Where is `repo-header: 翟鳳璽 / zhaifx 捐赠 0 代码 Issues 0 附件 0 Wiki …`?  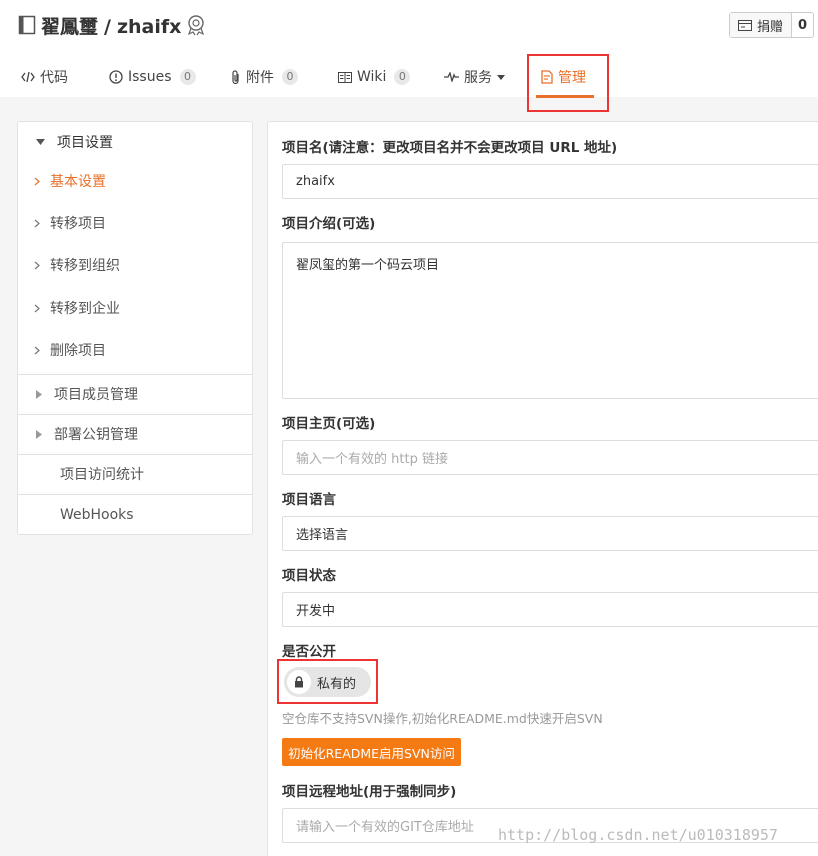 repo-header: 翟鳳璽 / zhaifx 捐赠 0 代码 Issues 0 附件 0 Wiki … is located at coordinates (409, 49).